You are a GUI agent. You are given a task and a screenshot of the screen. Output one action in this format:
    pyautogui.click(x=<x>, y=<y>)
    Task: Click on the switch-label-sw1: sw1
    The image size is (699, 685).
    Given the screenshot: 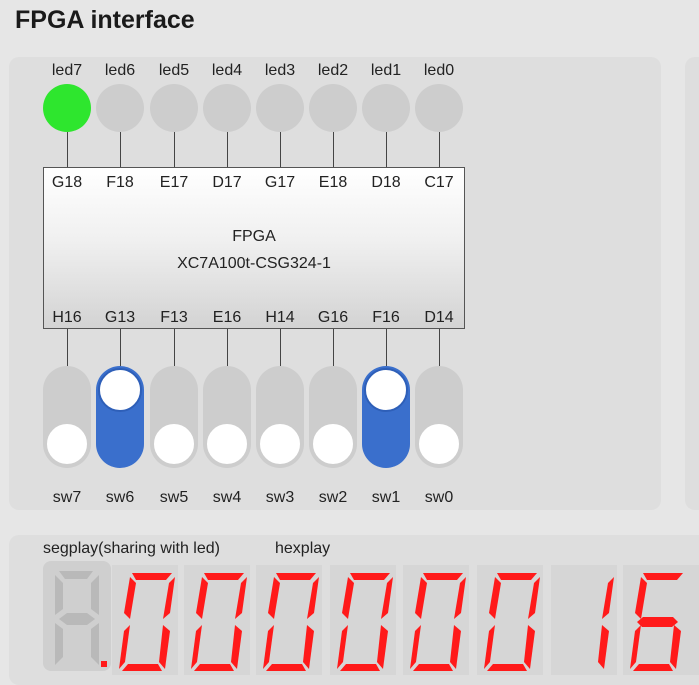 What is the action you would take?
    pyautogui.click(x=386, y=497)
    